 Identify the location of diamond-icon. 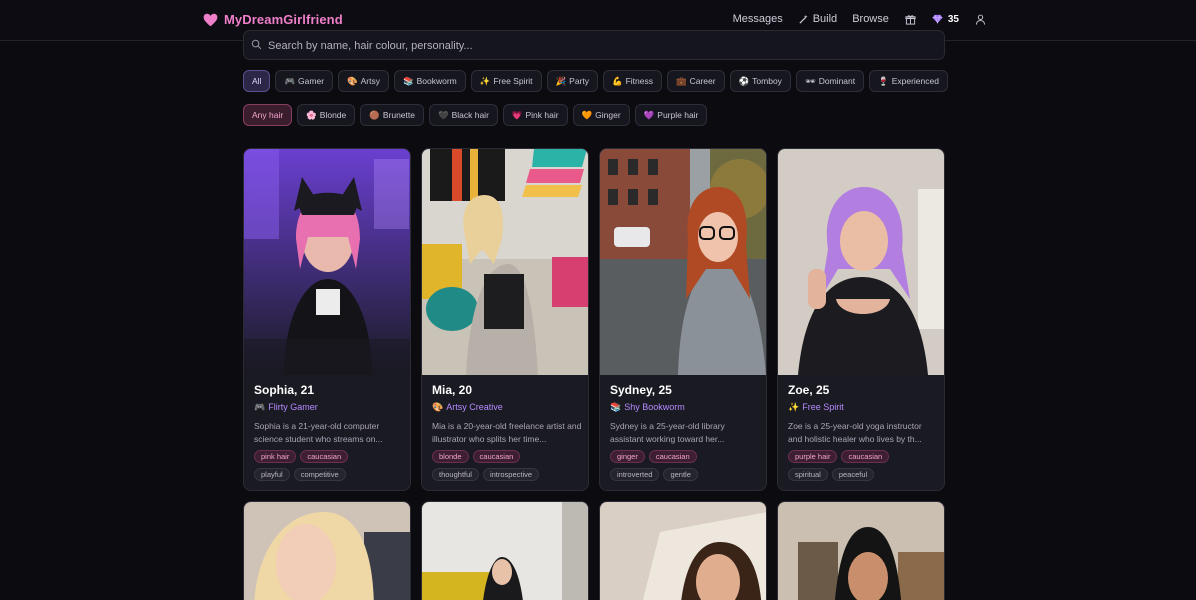
(937, 19).